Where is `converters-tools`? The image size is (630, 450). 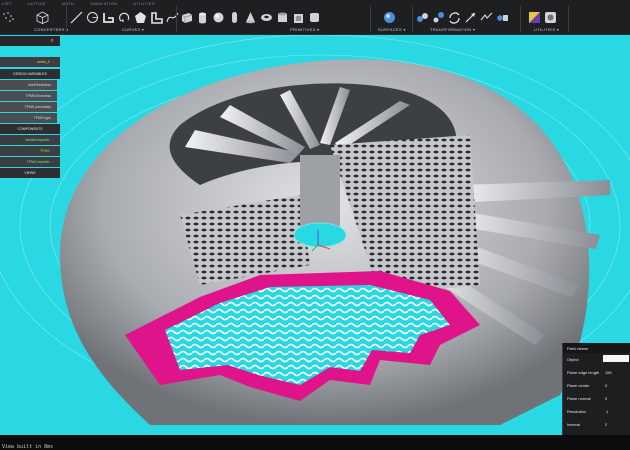 converters-tools is located at coordinates (25, 17).